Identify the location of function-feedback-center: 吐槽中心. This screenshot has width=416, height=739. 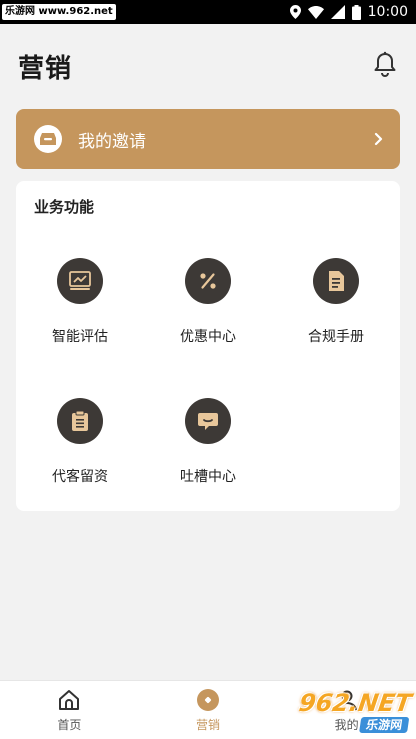
(208, 442).